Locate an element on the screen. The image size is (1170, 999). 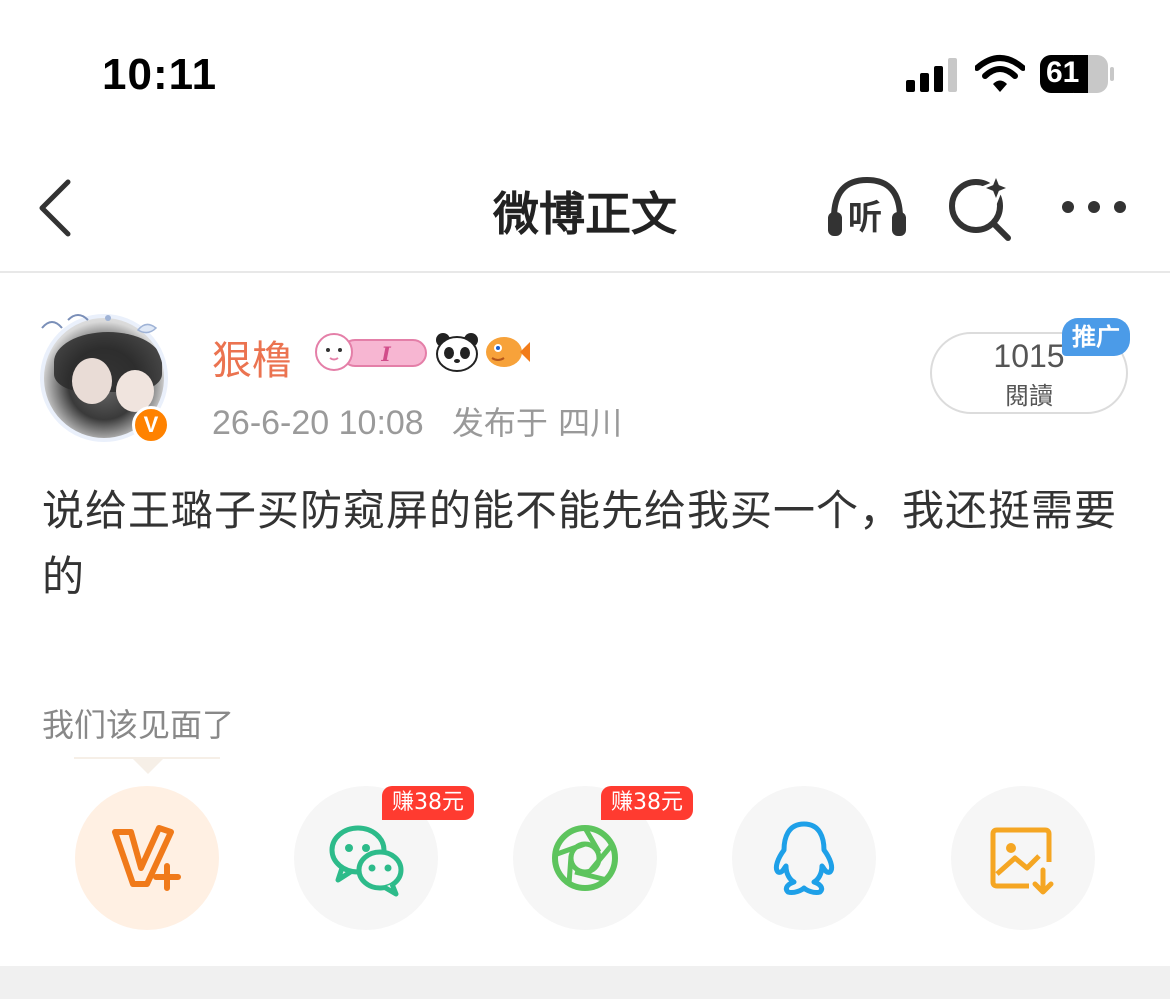
nav-bar: 微博正文 听 is located at coordinates (585, 211).